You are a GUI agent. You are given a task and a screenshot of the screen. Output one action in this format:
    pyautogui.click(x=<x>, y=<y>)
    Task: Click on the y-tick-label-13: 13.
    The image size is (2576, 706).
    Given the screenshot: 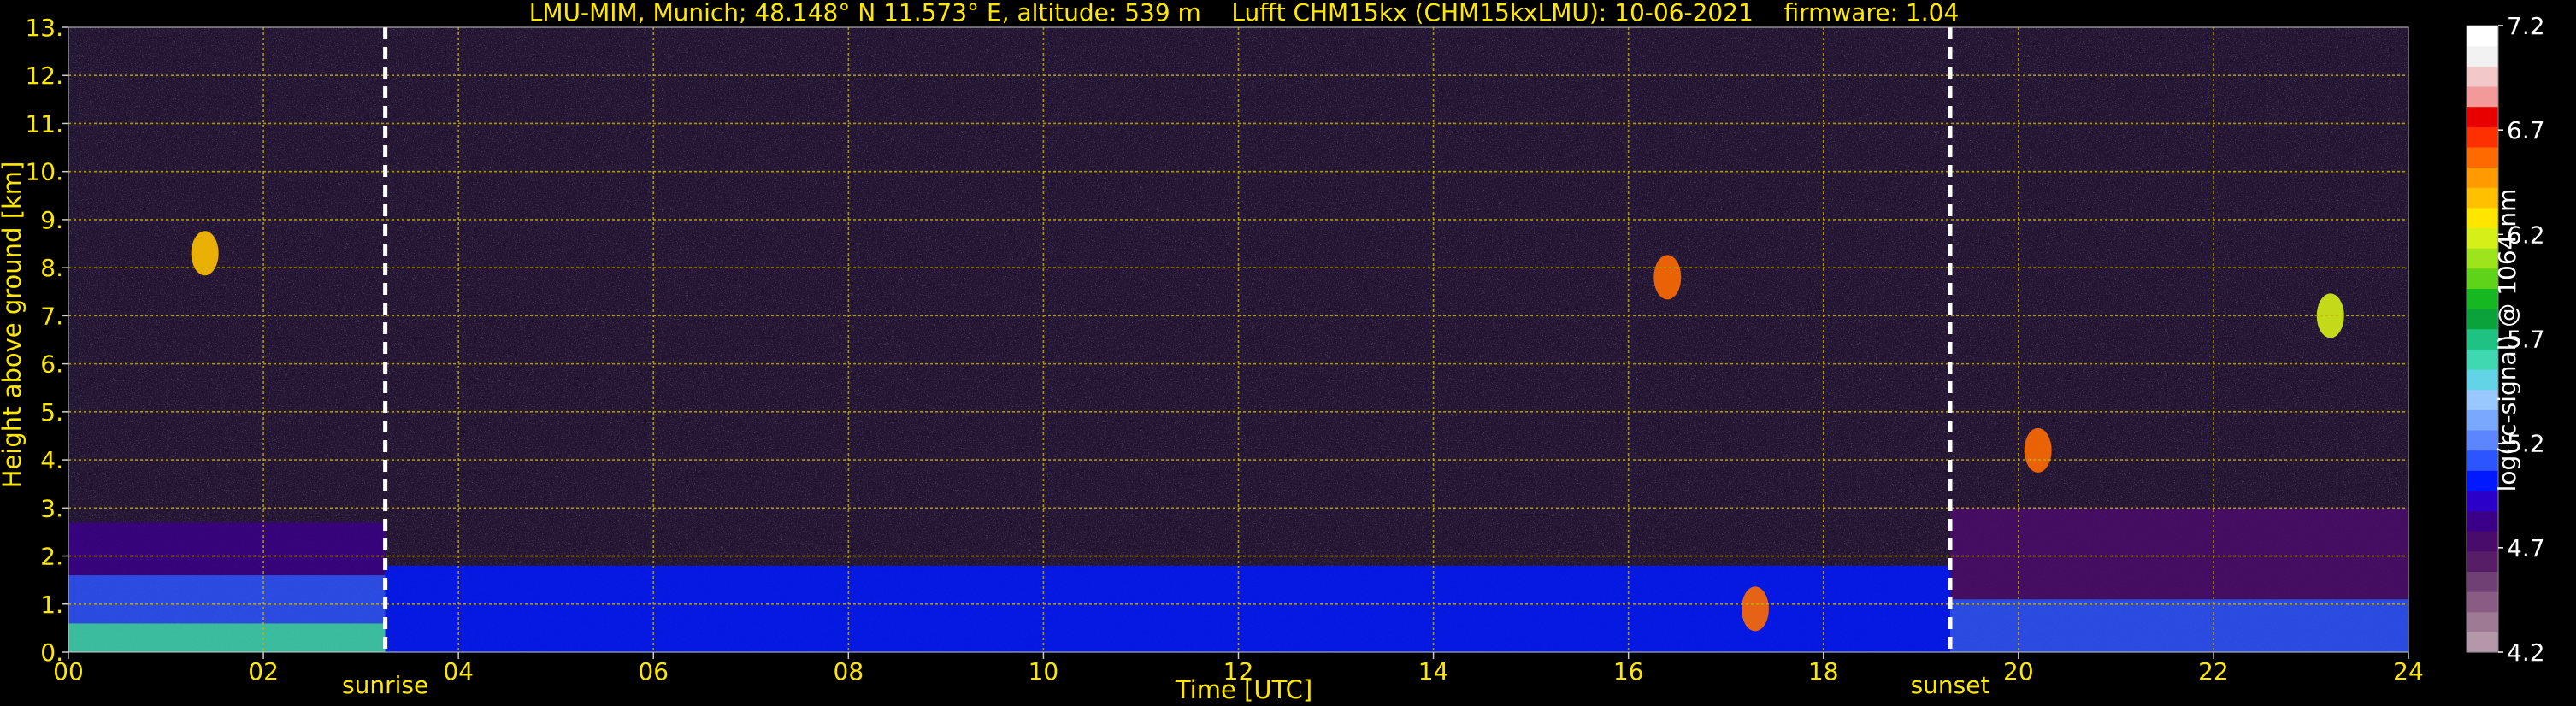 What is the action you would take?
    pyautogui.click(x=44, y=28)
    